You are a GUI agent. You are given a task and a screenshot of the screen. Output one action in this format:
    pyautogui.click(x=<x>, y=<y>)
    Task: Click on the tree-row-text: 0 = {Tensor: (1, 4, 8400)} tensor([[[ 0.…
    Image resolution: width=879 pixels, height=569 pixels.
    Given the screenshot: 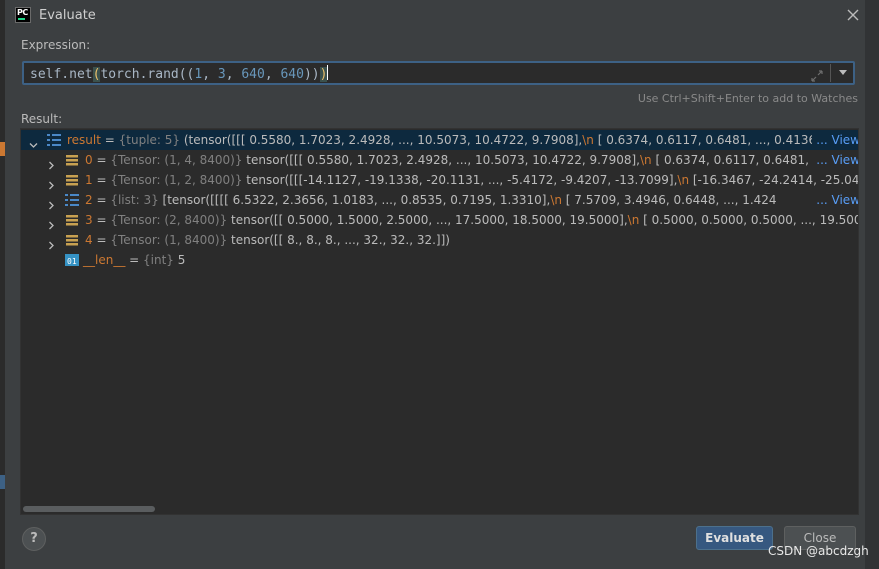 What is the action you would take?
    pyautogui.click(x=457, y=160)
    